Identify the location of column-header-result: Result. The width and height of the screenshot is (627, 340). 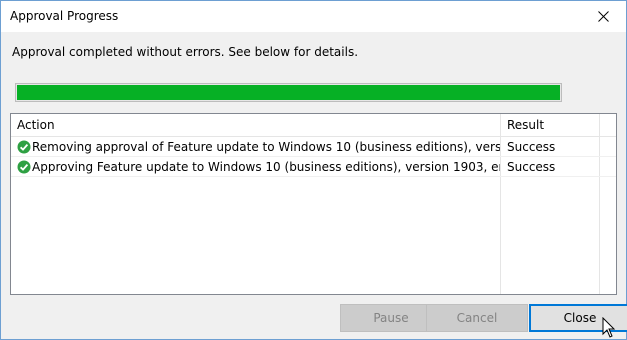
(551, 125).